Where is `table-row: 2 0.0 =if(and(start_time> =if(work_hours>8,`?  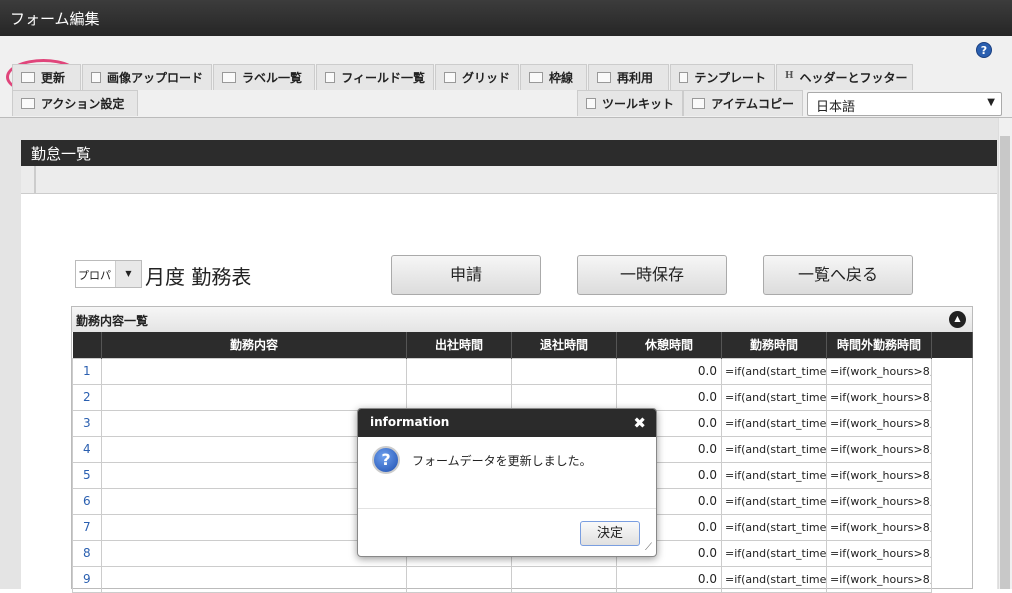 table-row: 2 0.0 =if(and(start_time> =if(work_hours>8, is located at coordinates (522, 397).